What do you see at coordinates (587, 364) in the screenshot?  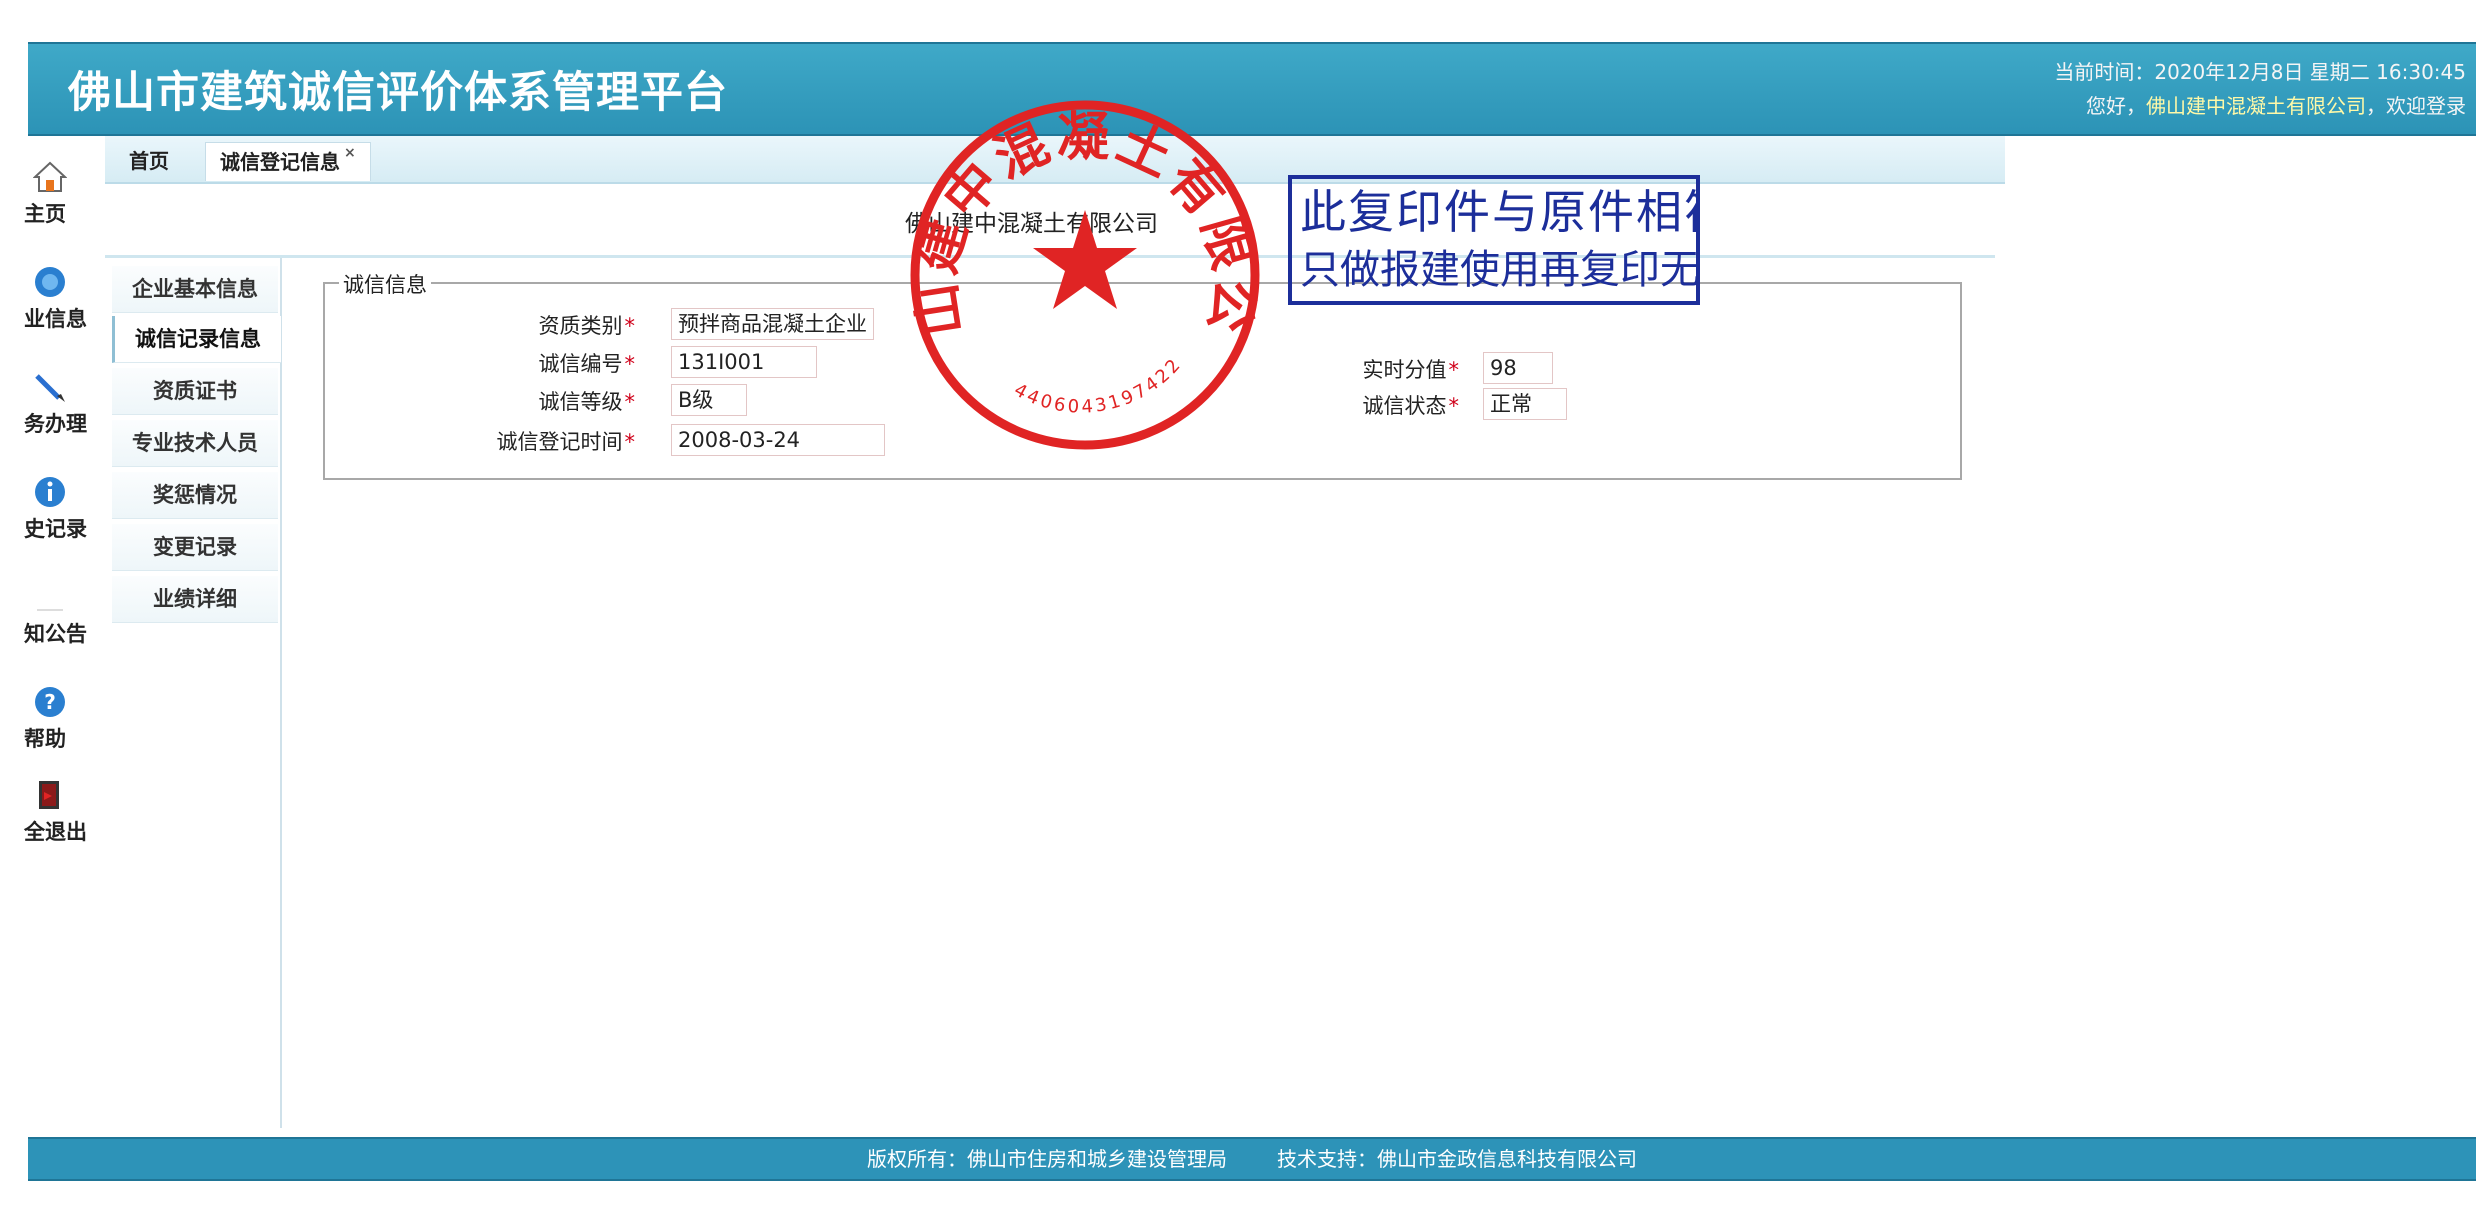 I see `credit-no-label: 诚信编号*` at bounding box center [587, 364].